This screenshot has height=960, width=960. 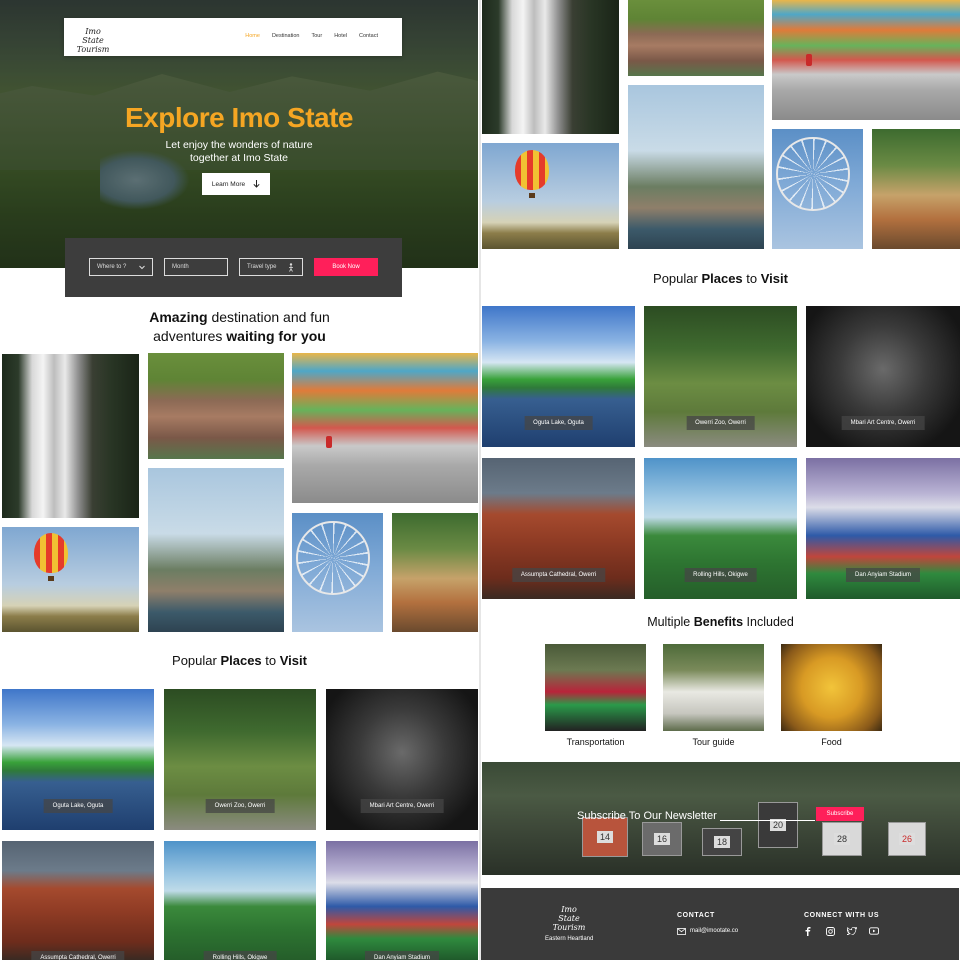 What do you see at coordinates (696, 915) in the screenshot?
I see `contact-title: CONTACT` at bounding box center [696, 915].